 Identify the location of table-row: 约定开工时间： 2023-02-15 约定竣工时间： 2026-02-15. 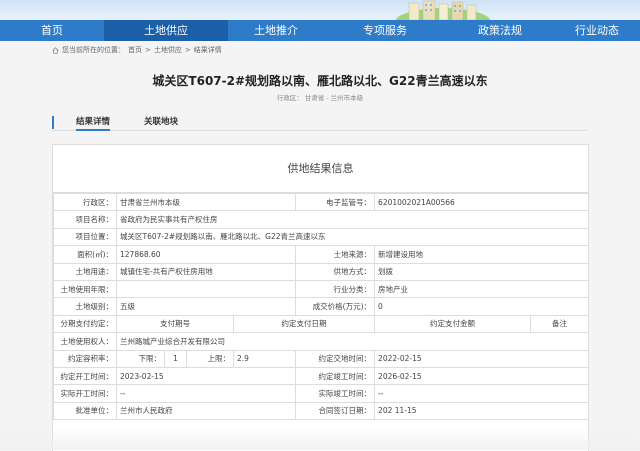
(321, 376).